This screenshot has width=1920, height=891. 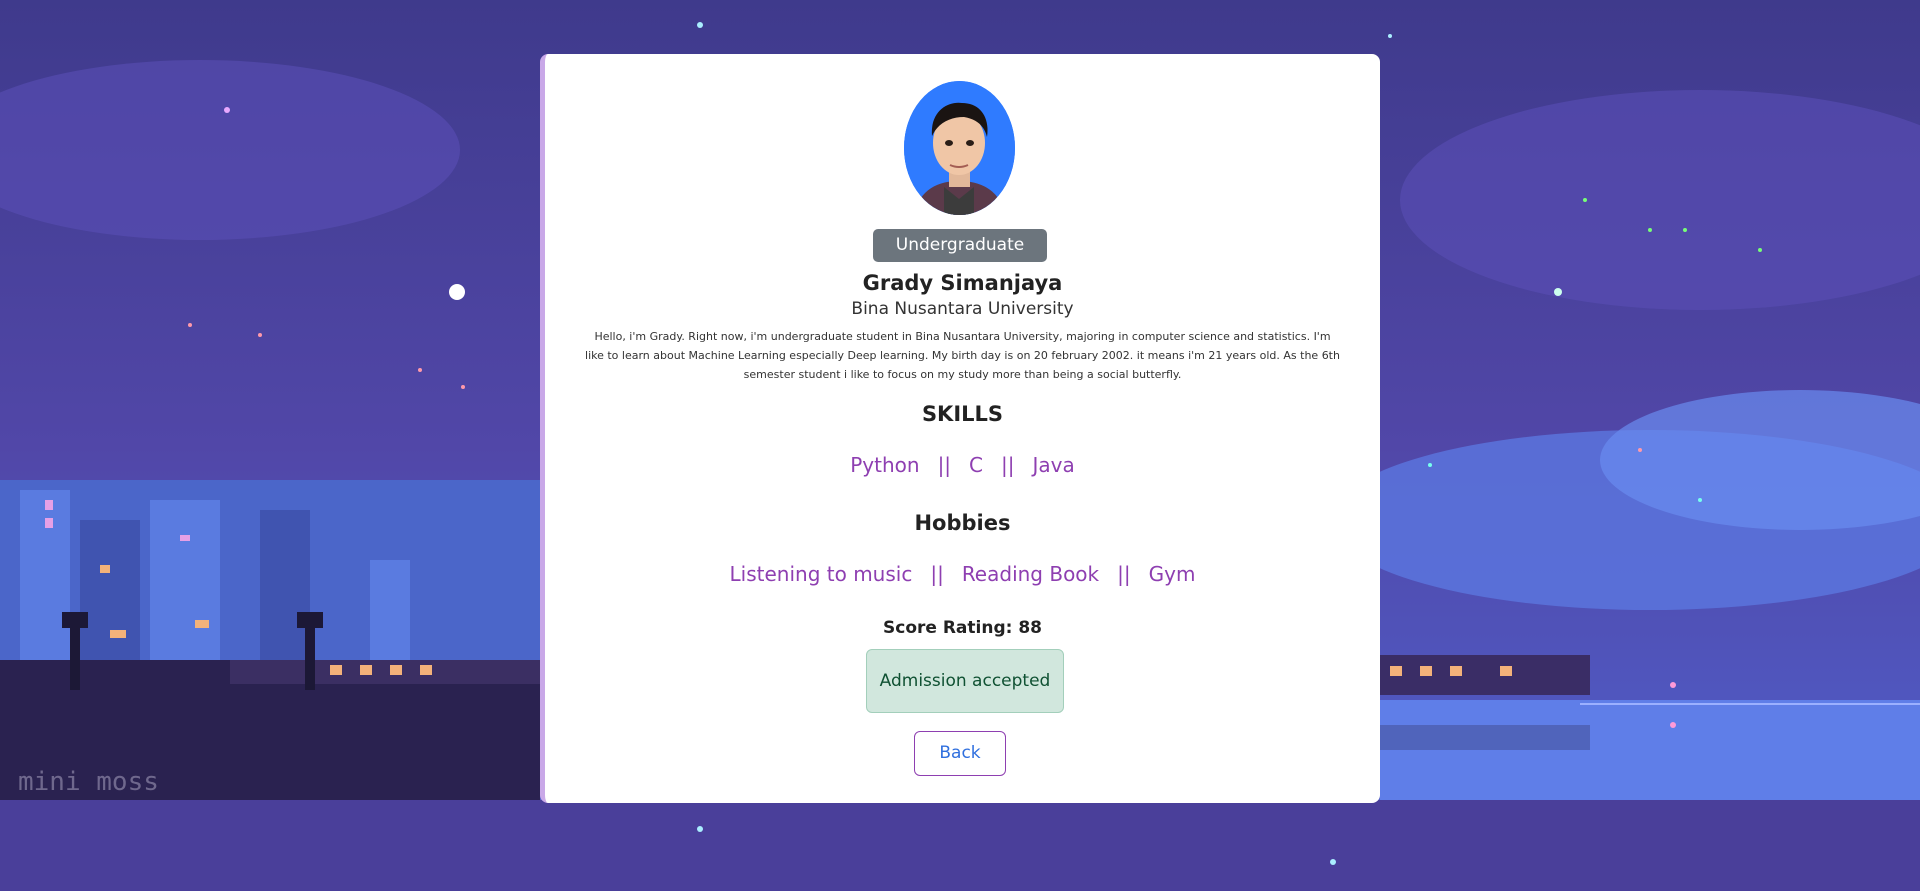 What do you see at coordinates (962, 465) in the screenshot?
I see `skills-list: Python || C || Java` at bounding box center [962, 465].